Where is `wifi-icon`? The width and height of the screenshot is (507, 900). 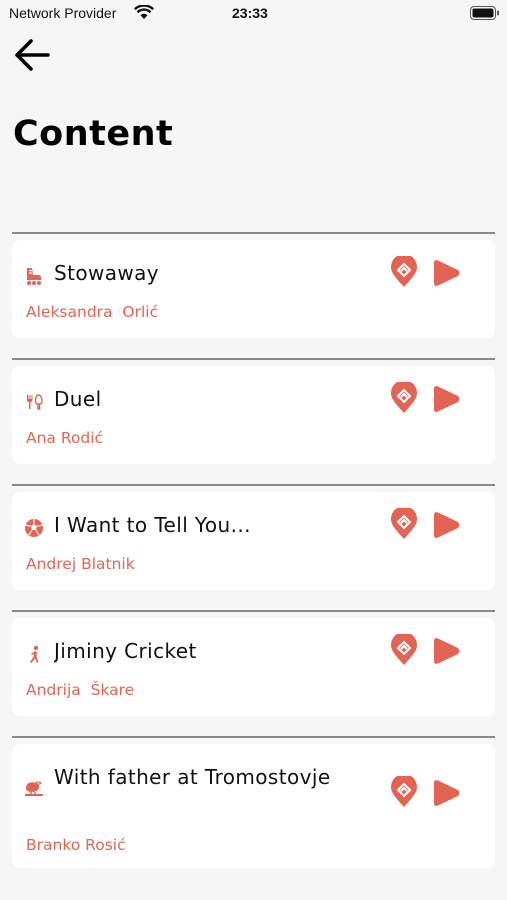
wifi-icon is located at coordinates (144, 12).